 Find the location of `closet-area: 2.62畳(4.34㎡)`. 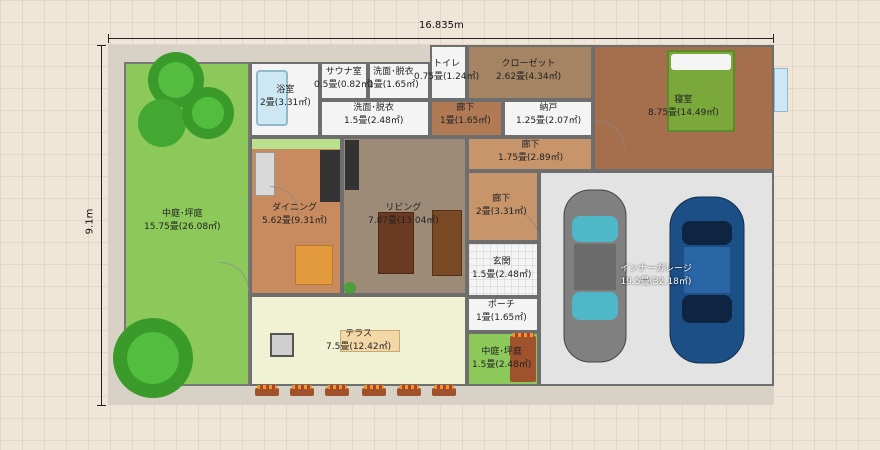

closet-area: 2.62畳(4.34㎡) is located at coordinates (529, 77).